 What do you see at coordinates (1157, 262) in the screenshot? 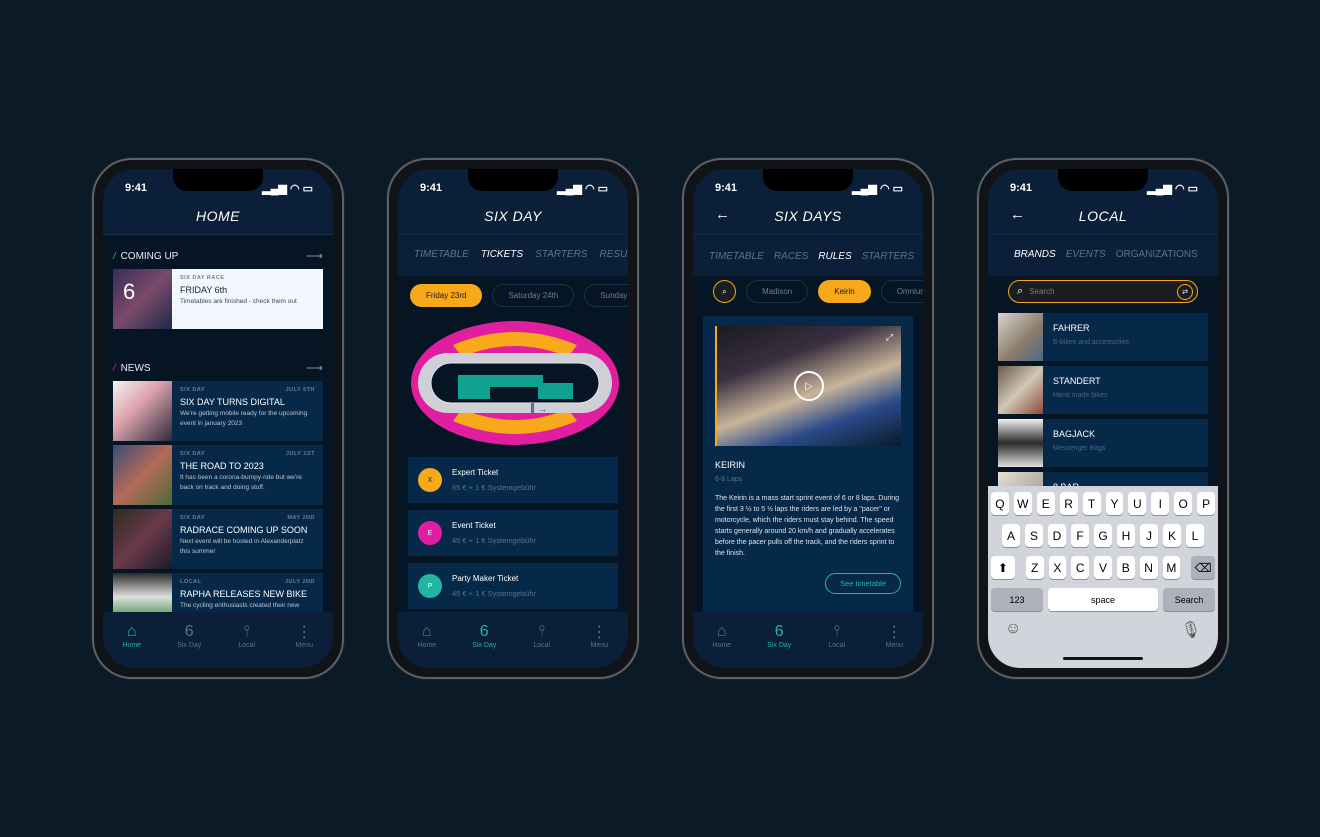
I see `tab-organizations: ORGANIZATIONS` at bounding box center [1157, 262].